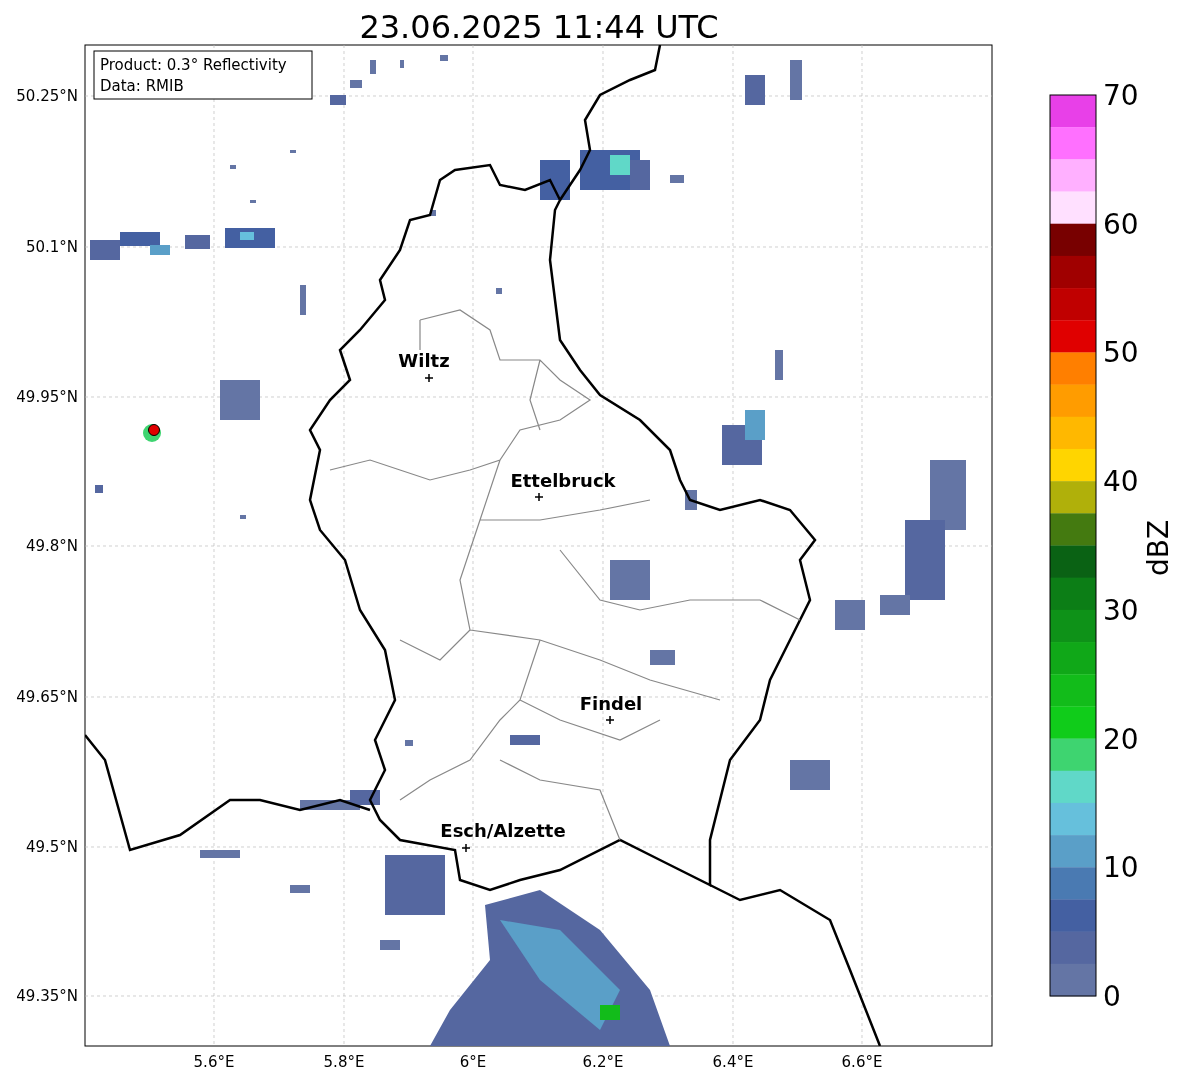 The image size is (1184, 1081). Describe the element at coordinates (603, 1062) in the screenshot. I see `longitude-label: 6.2°E` at that location.